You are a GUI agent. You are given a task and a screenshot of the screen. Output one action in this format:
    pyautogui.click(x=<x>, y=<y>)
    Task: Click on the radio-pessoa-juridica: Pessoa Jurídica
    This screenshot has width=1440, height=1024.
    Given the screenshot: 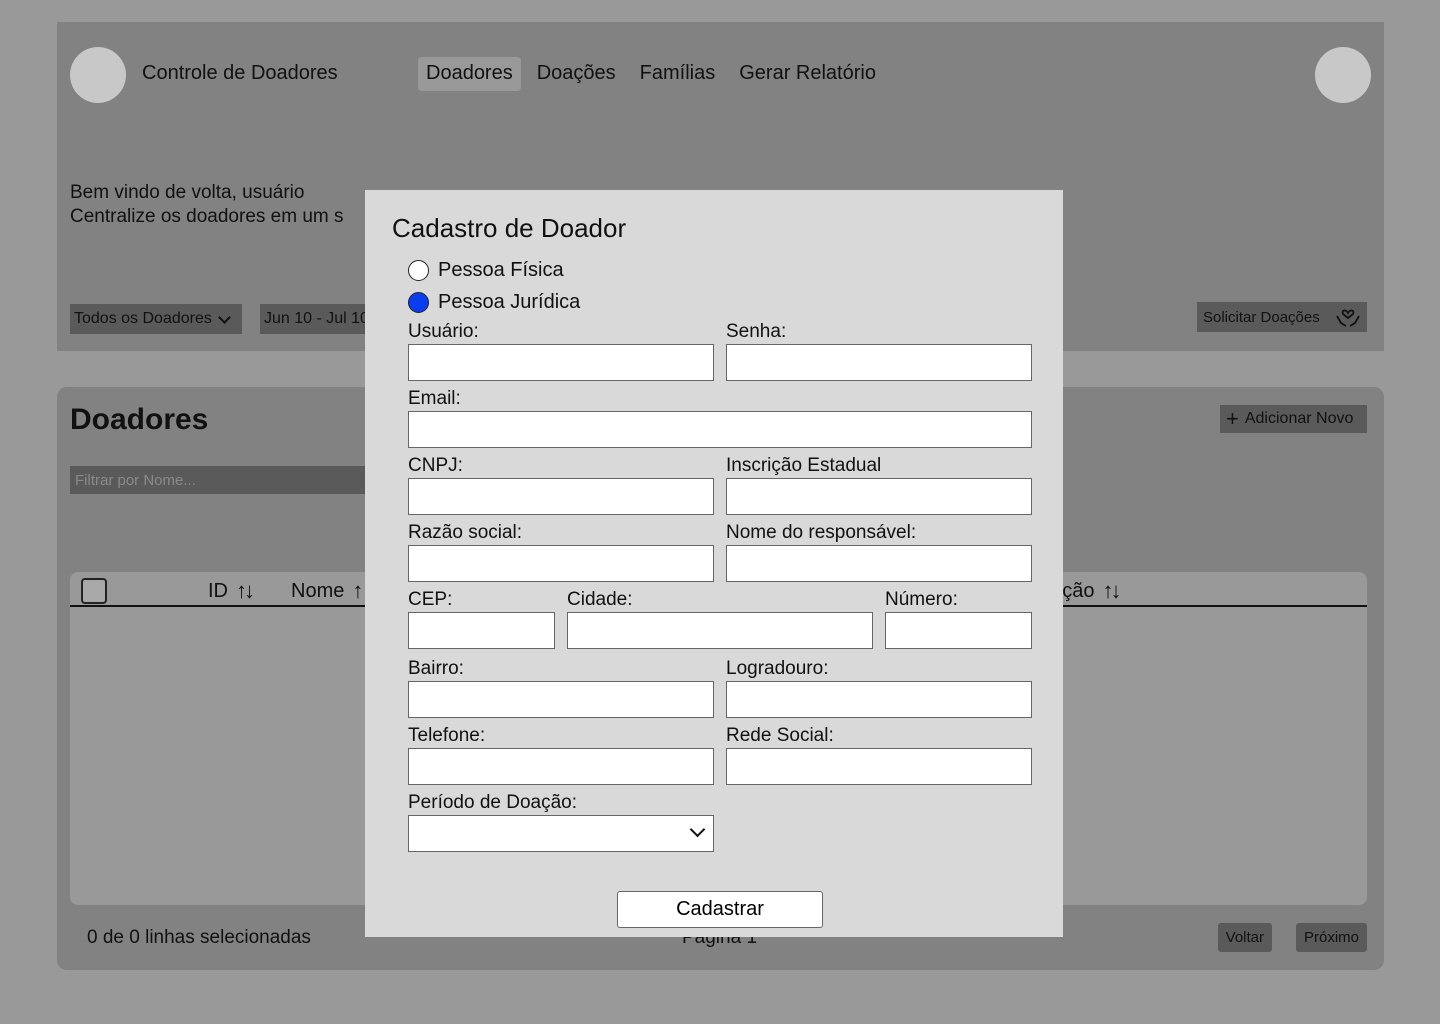 What is the action you would take?
    pyautogui.click(x=494, y=302)
    